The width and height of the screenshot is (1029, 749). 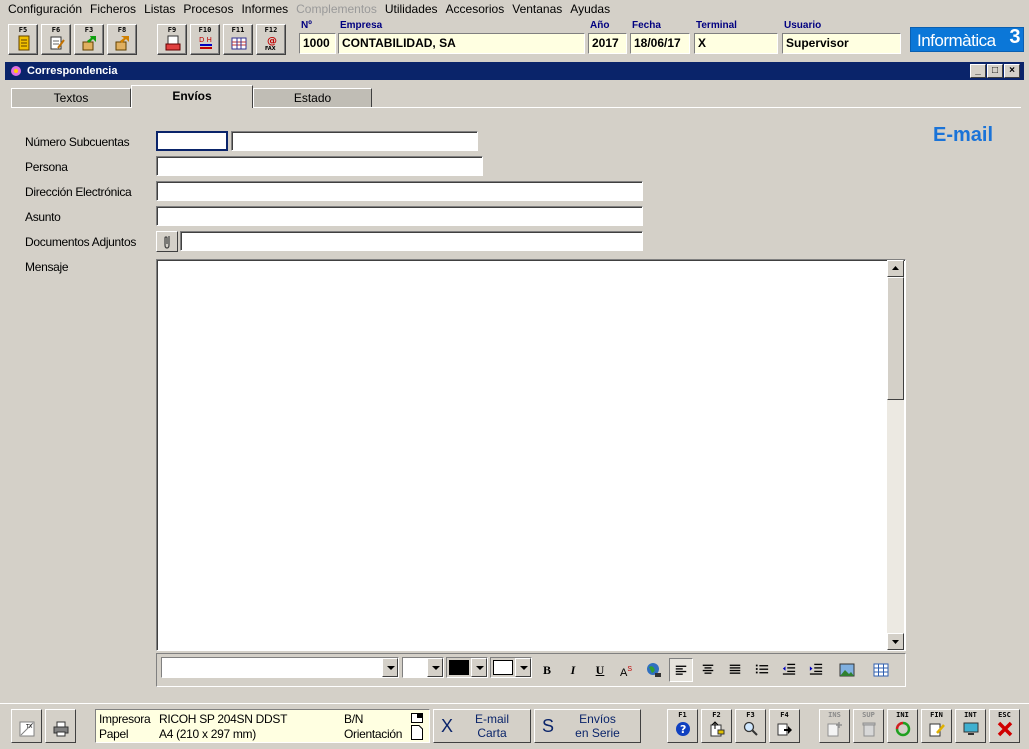 What do you see at coordinates (789, 670) in the screenshot?
I see `indent-decrease-button` at bounding box center [789, 670].